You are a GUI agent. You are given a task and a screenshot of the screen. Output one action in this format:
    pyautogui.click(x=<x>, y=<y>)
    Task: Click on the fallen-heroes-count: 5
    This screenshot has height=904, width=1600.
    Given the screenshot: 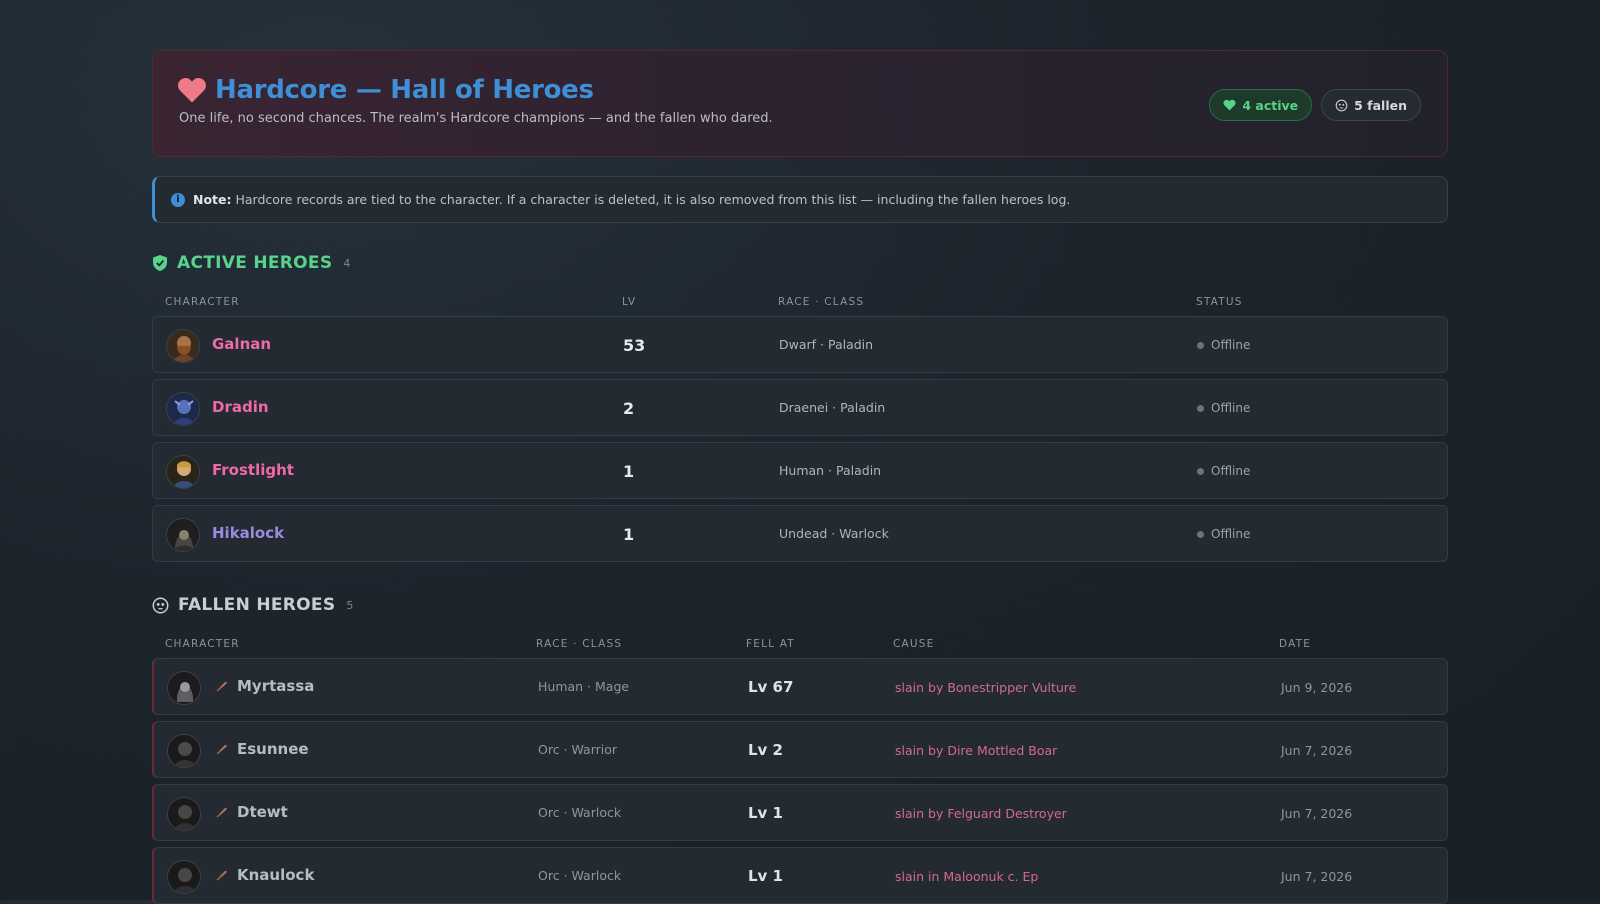 What is the action you would take?
    pyautogui.click(x=350, y=605)
    